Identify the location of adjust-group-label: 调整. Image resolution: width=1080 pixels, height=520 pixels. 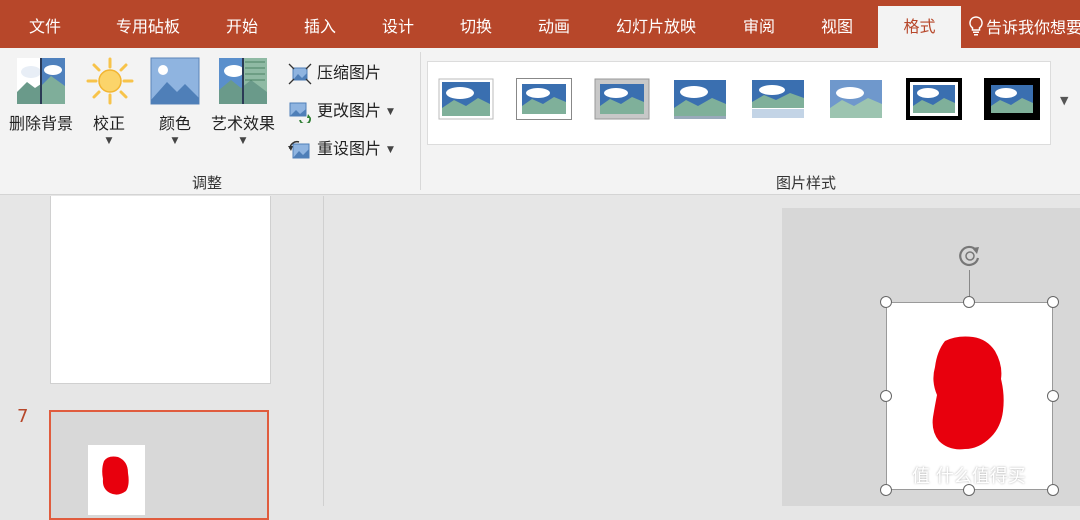
(207, 183).